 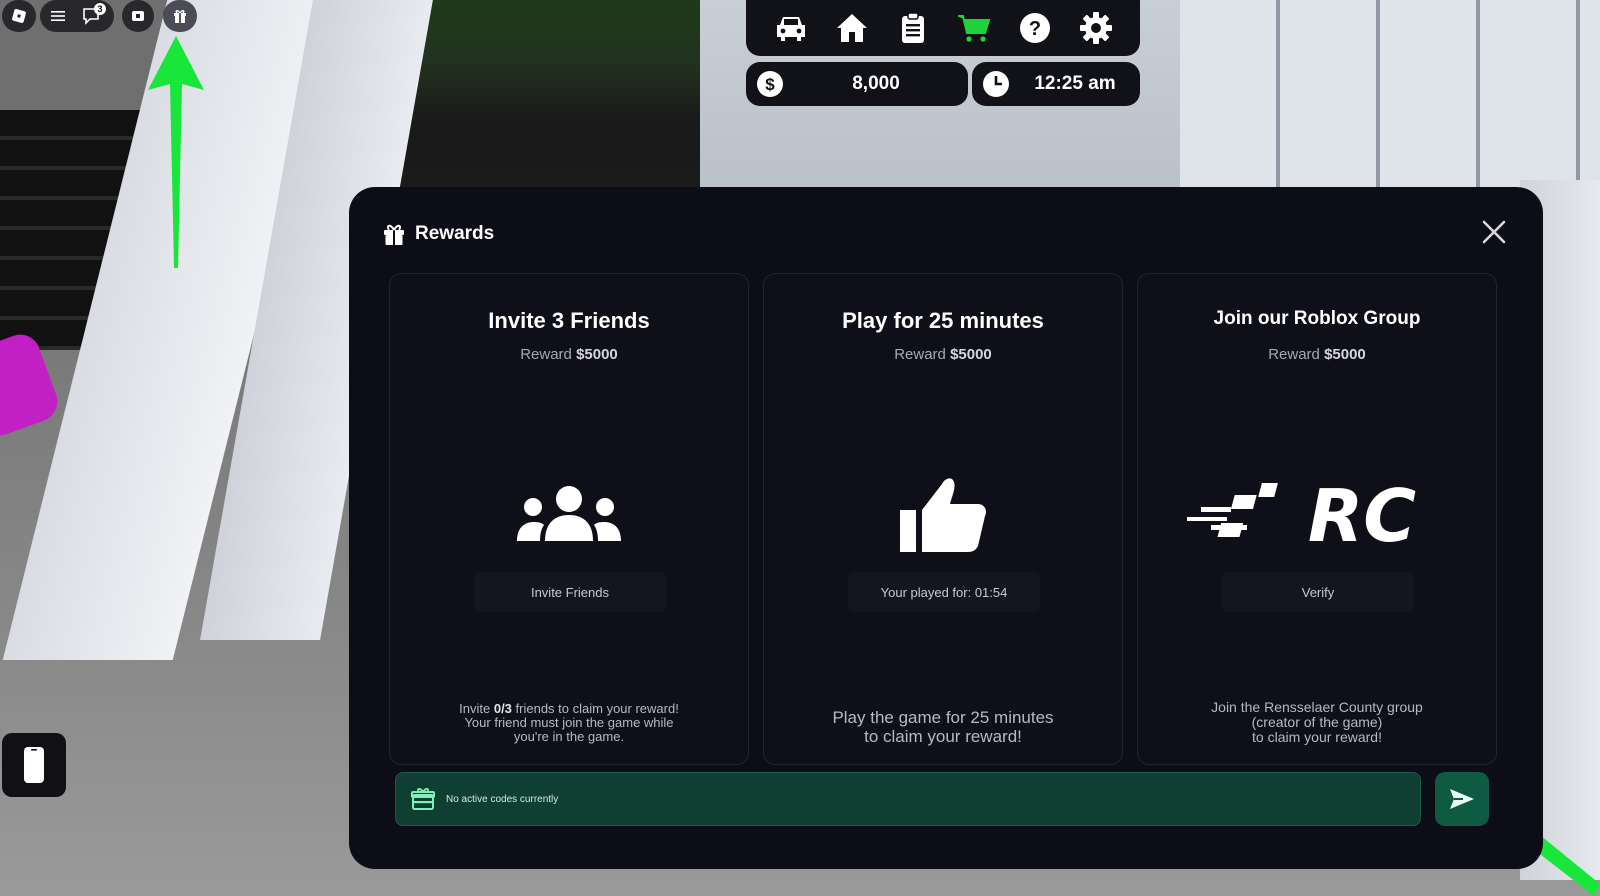 I want to click on phone-button, so click(x=34, y=765).